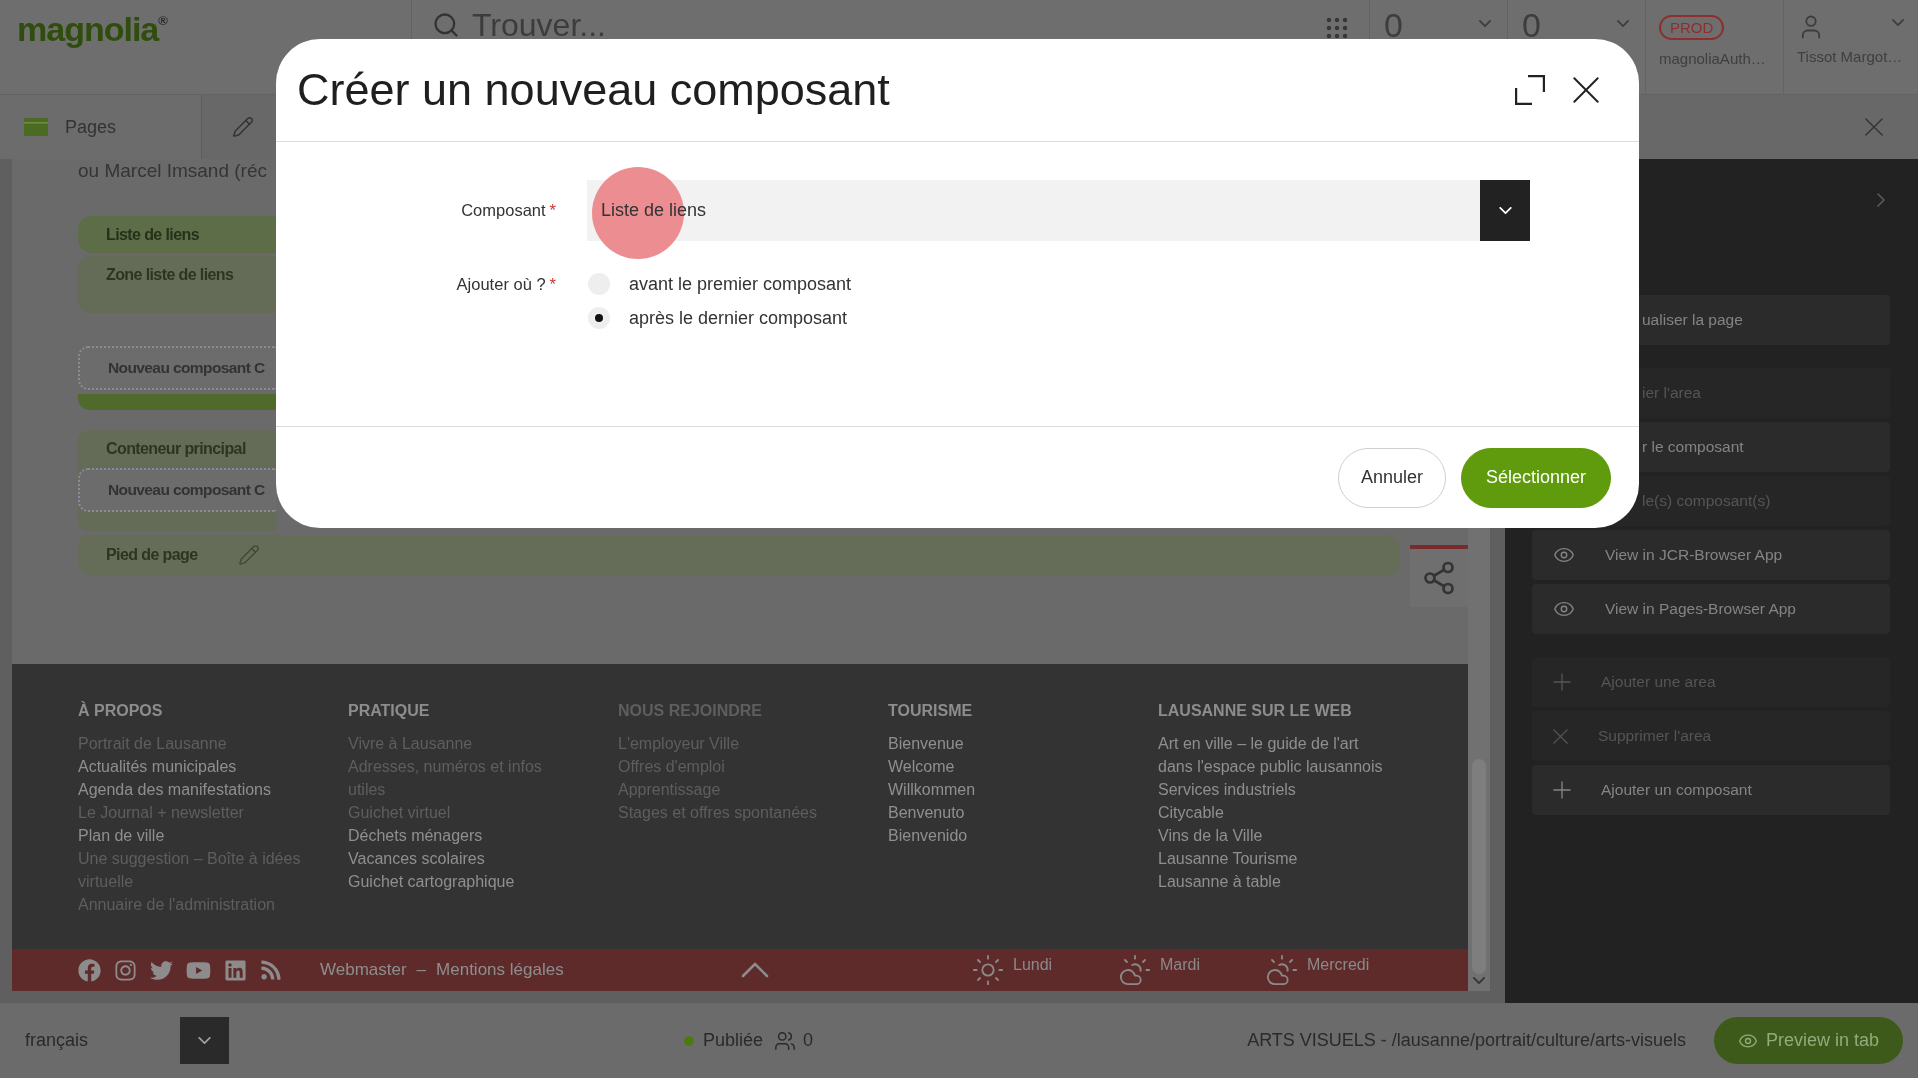 This screenshot has height=1078, width=1918. I want to click on footer-link: Agenda des manifestations, so click(193, 789).